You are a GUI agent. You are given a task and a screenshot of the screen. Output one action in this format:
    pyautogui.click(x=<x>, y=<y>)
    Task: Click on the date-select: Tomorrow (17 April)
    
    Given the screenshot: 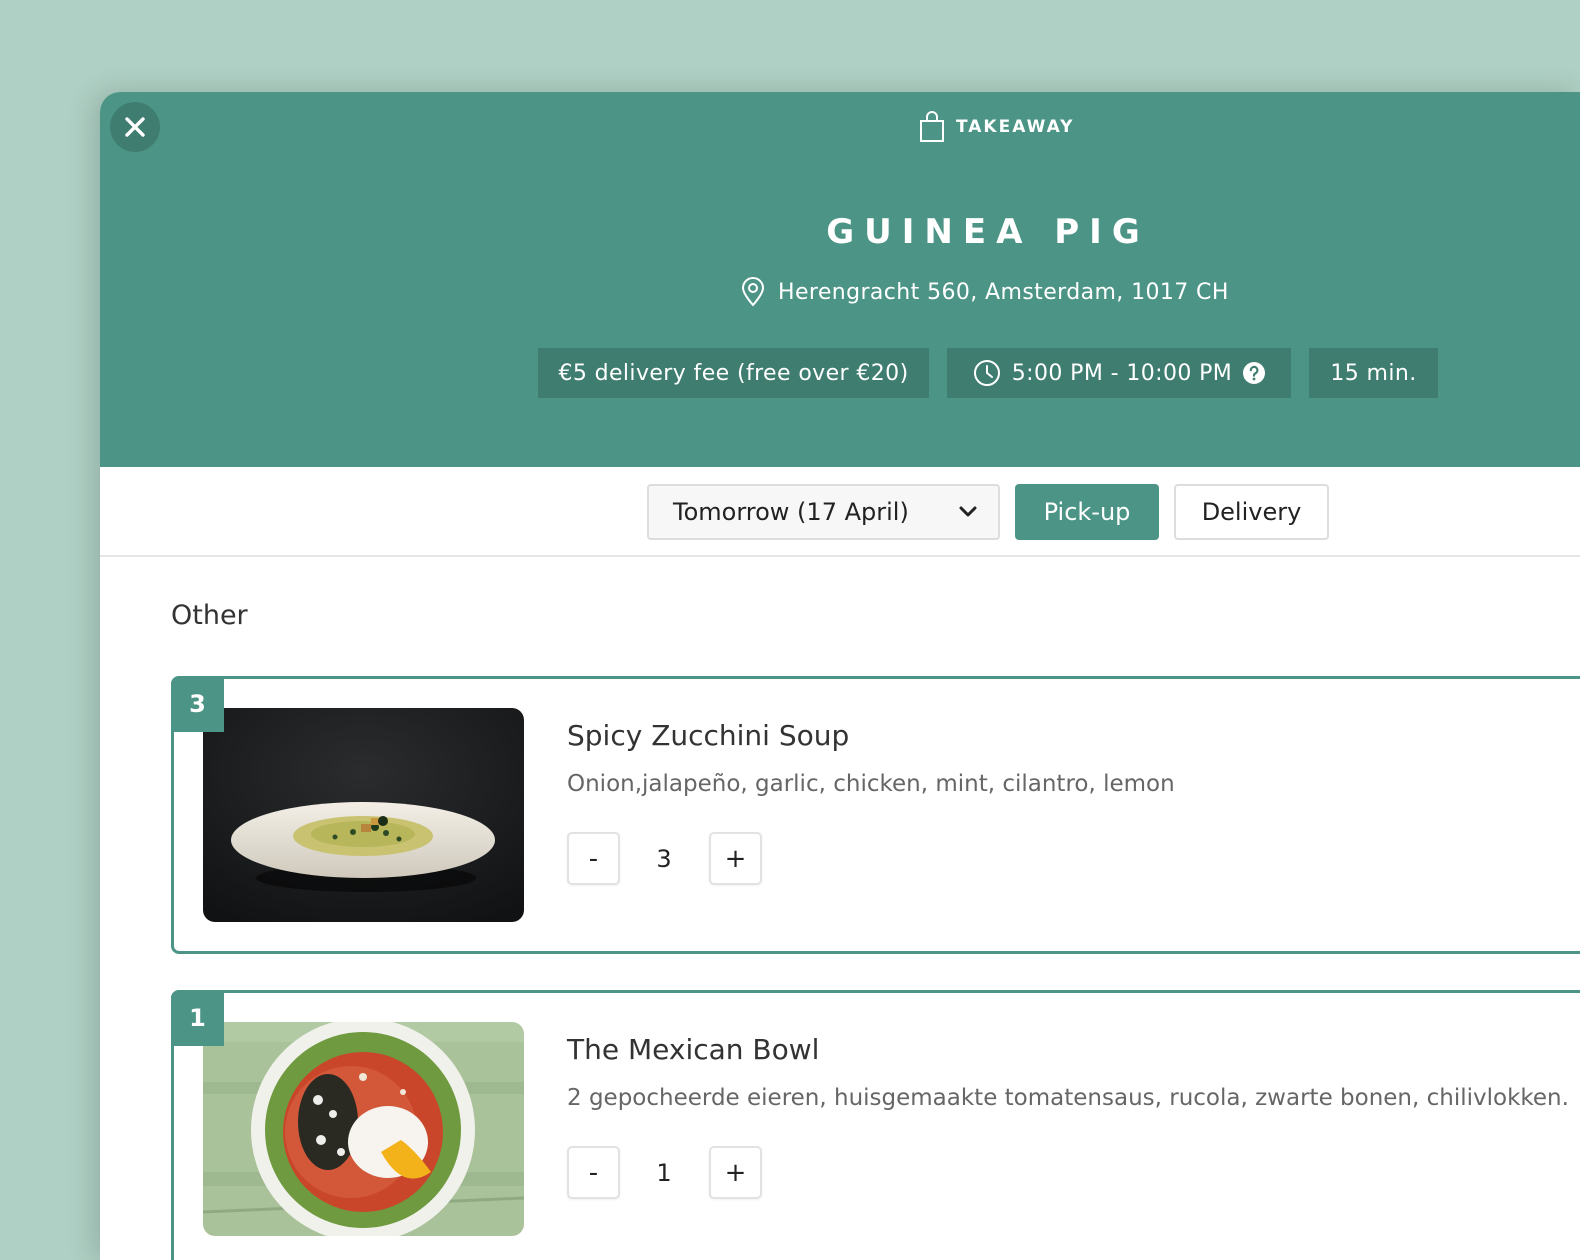 What is the action you would take?
    pyautogui.click(x=823, y=512)
    